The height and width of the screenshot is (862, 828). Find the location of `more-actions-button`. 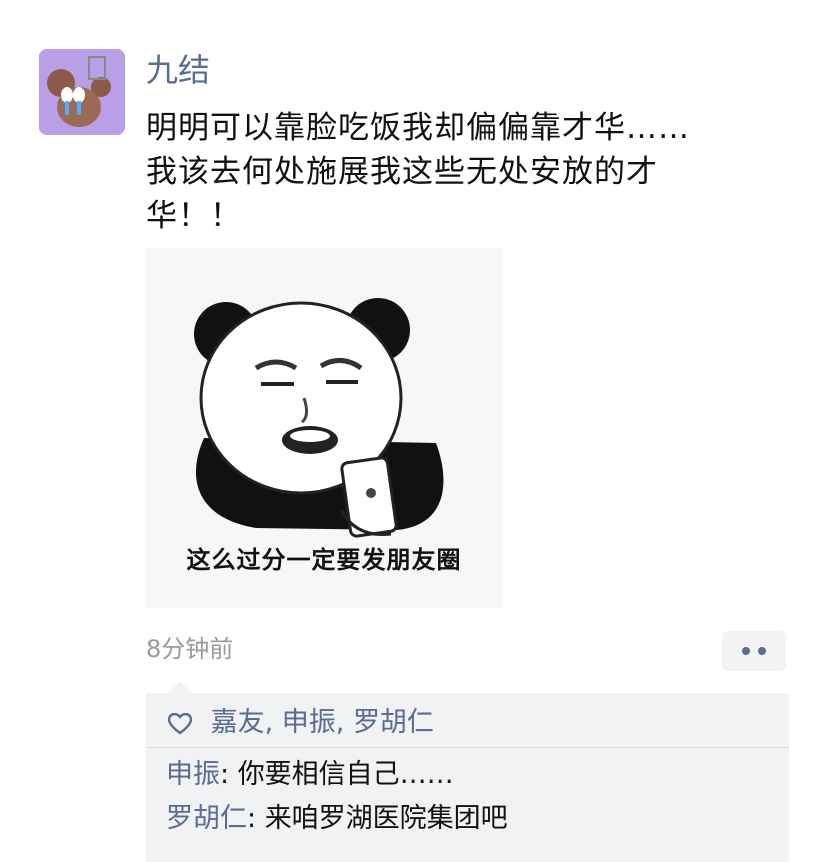

more-actions-button is located at coordinates (754, 651).